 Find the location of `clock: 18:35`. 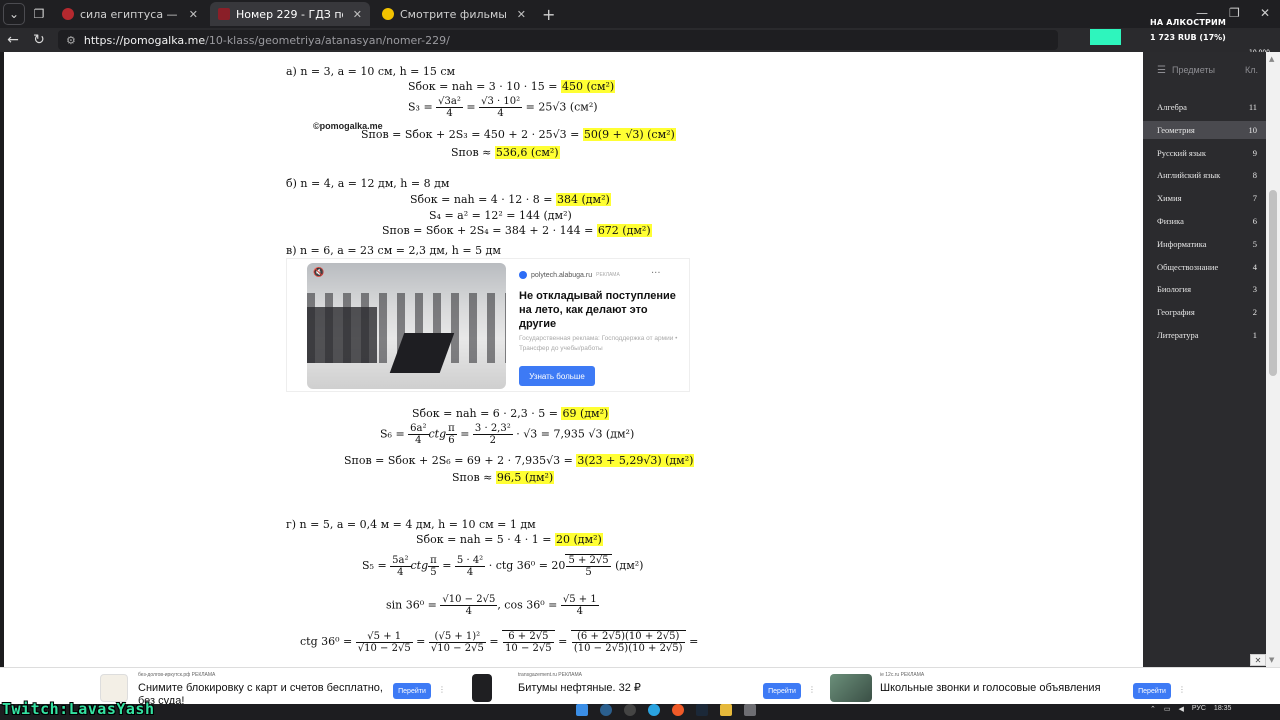

clock: 18:35 is located at coordinates (1223, 709).